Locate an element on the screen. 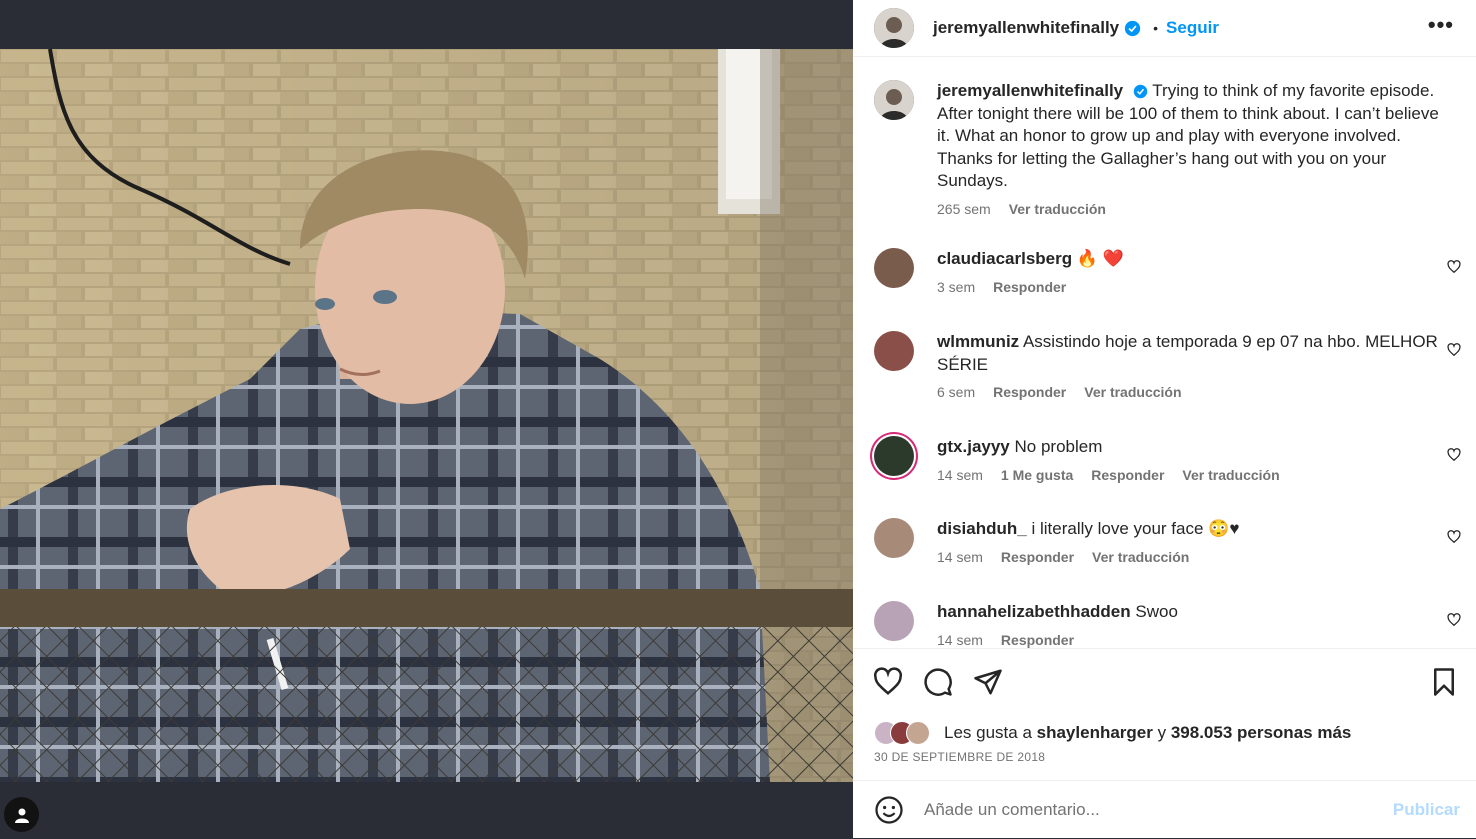  likes-conj: y is located at coordinates (1162, 732).